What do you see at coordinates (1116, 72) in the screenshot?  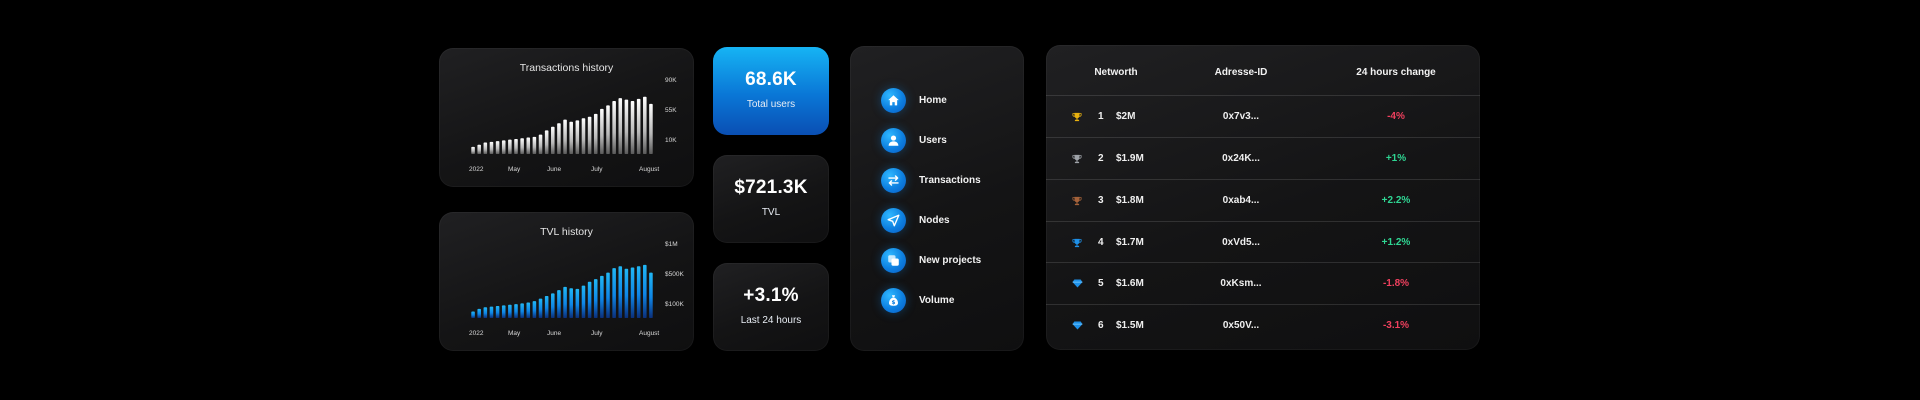 I see `column-header-networth: Networth` at bounding box center [1116, 72].